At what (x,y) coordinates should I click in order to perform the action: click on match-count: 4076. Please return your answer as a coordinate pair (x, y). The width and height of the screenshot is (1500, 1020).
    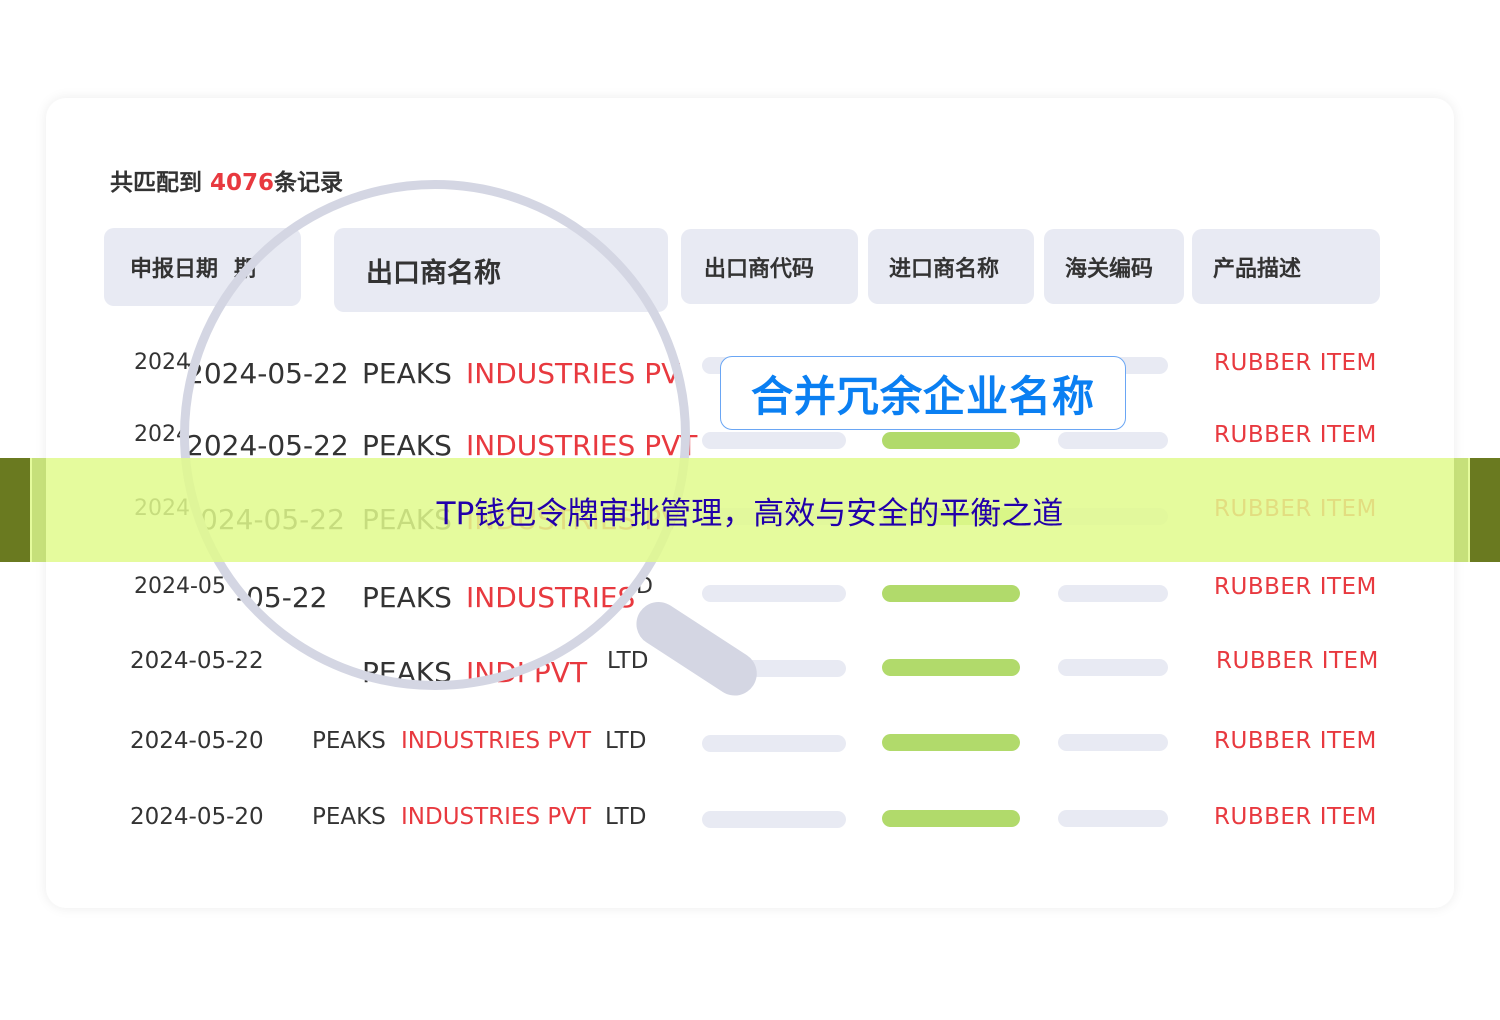
    Looking at the image, I should click on (242, 183).